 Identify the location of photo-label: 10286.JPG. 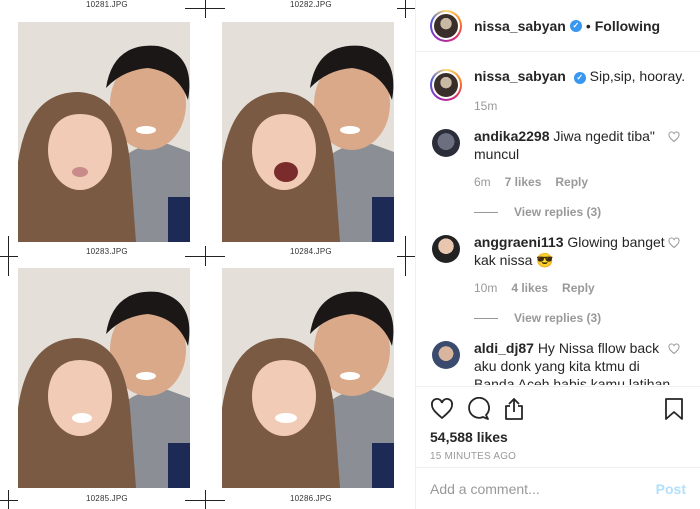
(311, 498).